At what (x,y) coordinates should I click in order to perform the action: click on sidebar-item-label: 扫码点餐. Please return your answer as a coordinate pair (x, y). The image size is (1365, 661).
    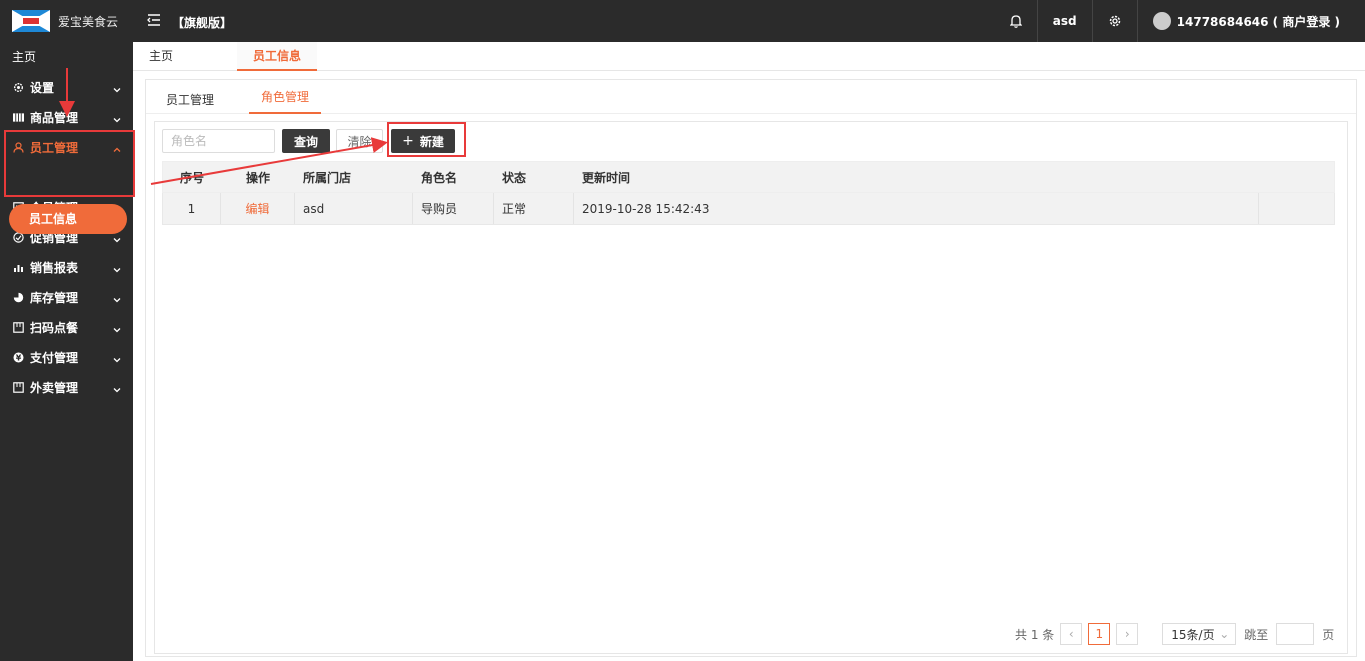
    Looking at the image, I should click on (54, 327).